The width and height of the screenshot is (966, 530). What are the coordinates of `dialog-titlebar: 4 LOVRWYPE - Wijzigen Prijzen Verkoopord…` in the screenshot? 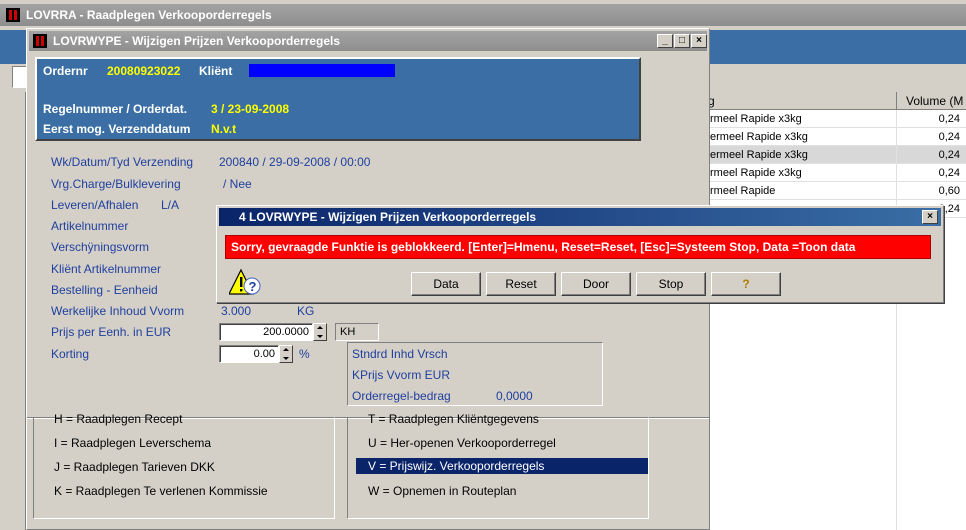 It's located at (580, 217).